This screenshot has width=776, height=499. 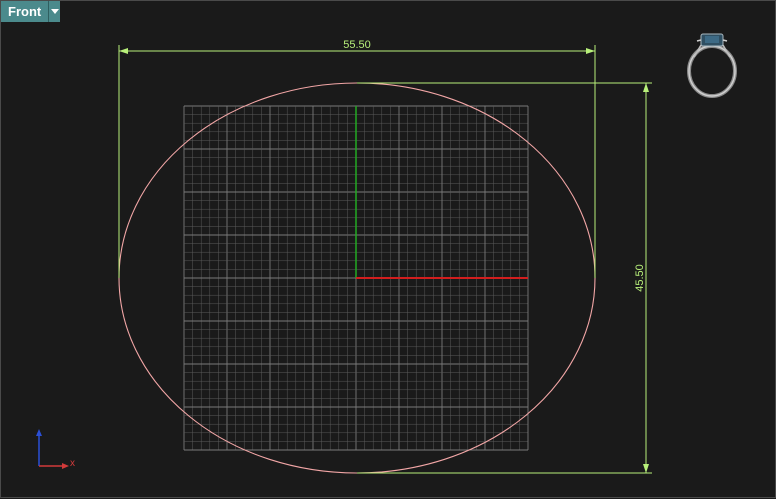 I want to click on dim-arrow-bottom-icon, so click(x=646, y=468).